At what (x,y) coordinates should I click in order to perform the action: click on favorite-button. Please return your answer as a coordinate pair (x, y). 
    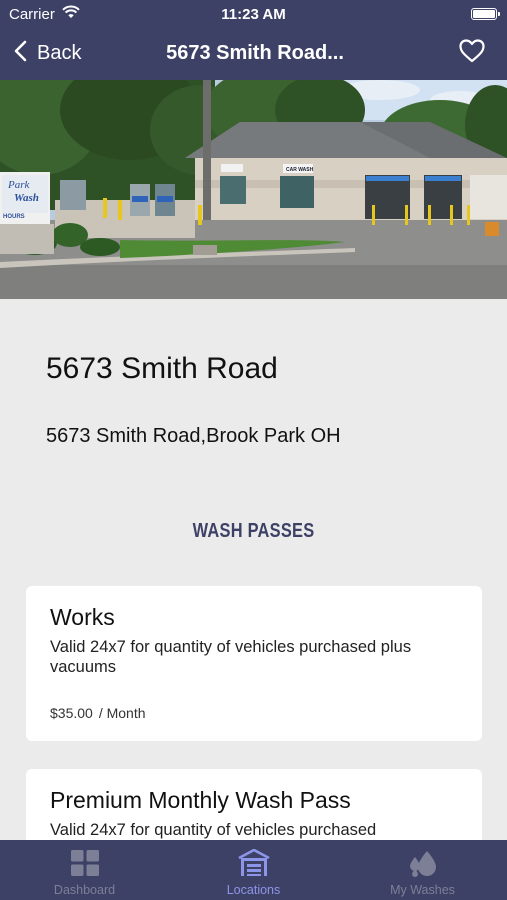
    Looking at the image, I should click on (472, 53).